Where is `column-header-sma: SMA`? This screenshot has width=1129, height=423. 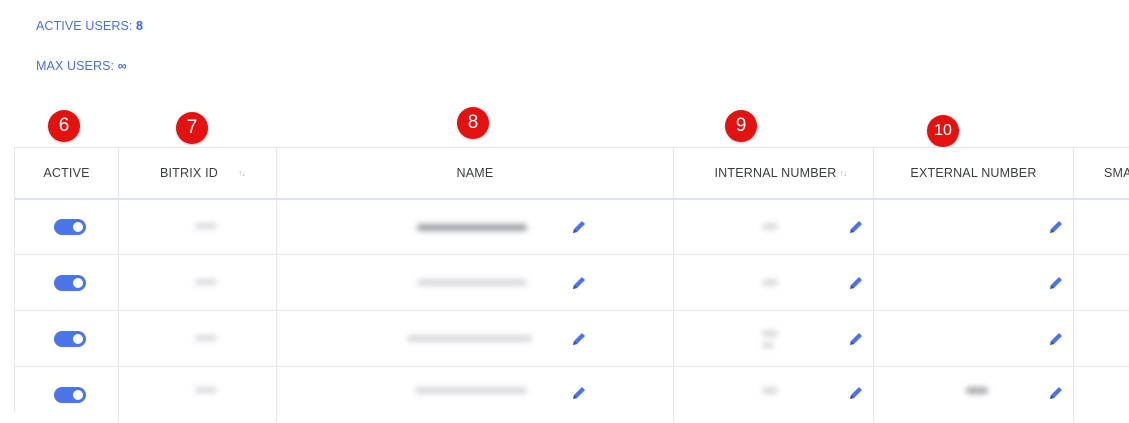 column-header-sma: SMA is located at coordinates (1101, 173).